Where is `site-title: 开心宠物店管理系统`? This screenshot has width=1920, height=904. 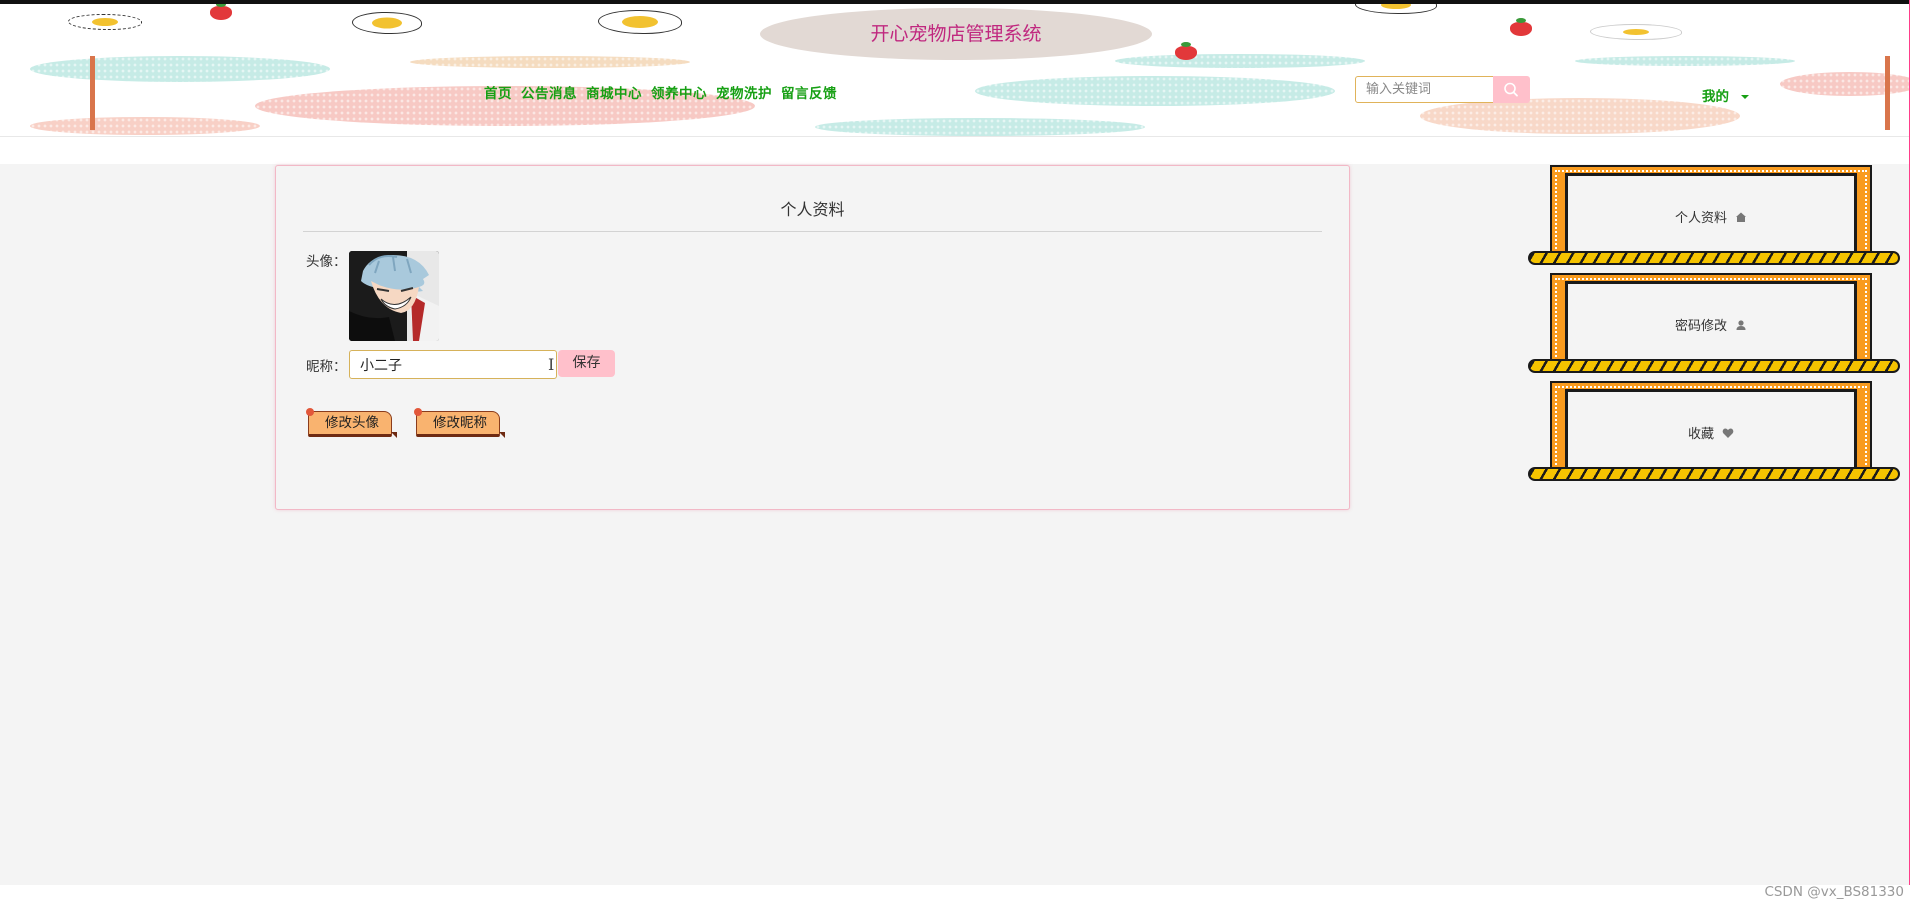
site-title: 开心宠物店管理系统 is located at coordinates (956, 34).